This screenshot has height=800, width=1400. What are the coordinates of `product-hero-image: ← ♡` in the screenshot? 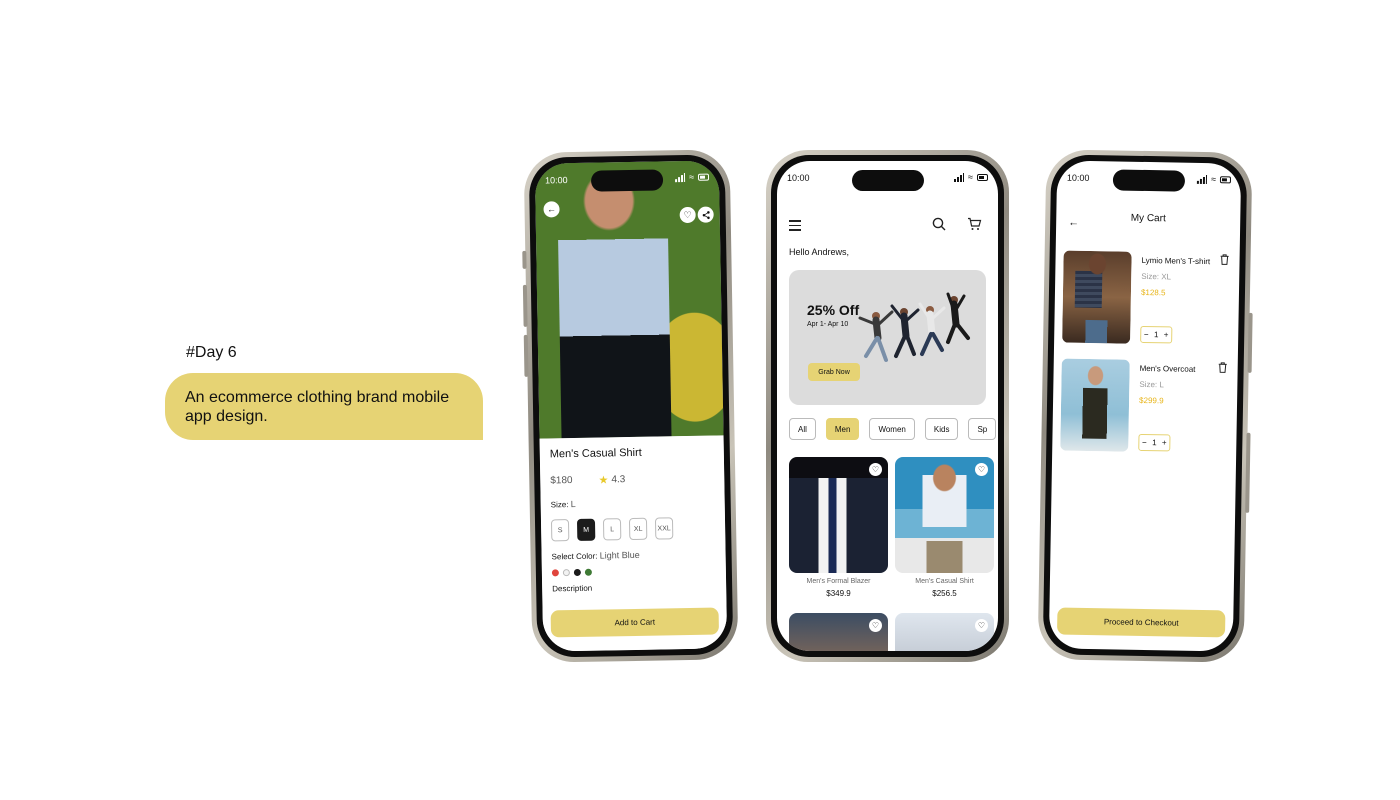 It's located at (629, 299).